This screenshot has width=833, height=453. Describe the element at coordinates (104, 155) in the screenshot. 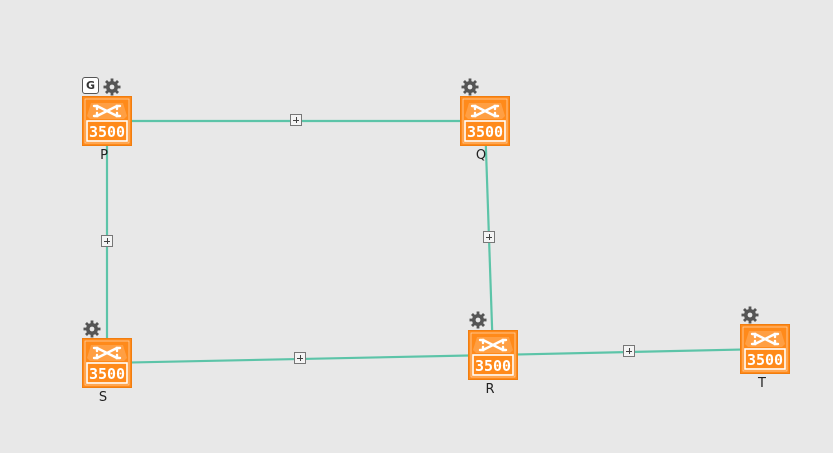

I see `node-label-P: P` at that location.